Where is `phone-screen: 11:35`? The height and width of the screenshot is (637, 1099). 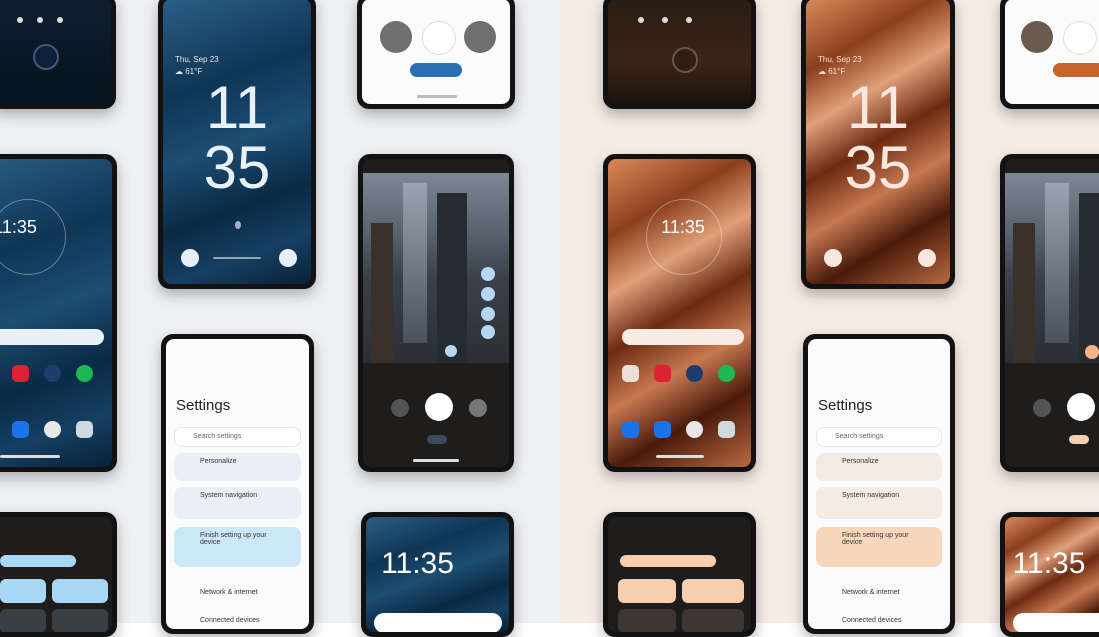 phone-screen: 11:35 is located at coordinates (56, 313).